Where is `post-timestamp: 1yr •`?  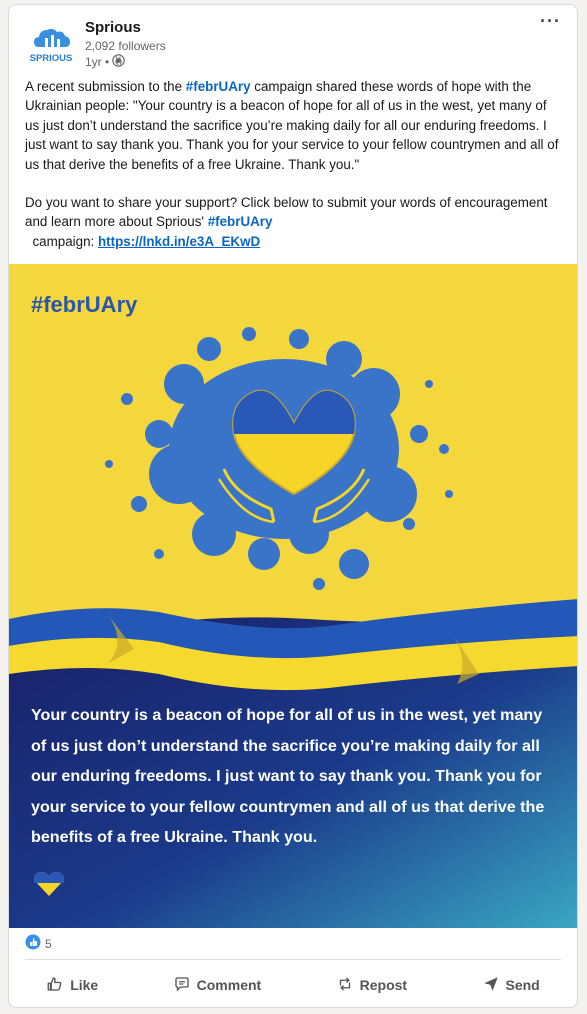
post-timestamp: 1yr • is located at coordinates (105, 62).